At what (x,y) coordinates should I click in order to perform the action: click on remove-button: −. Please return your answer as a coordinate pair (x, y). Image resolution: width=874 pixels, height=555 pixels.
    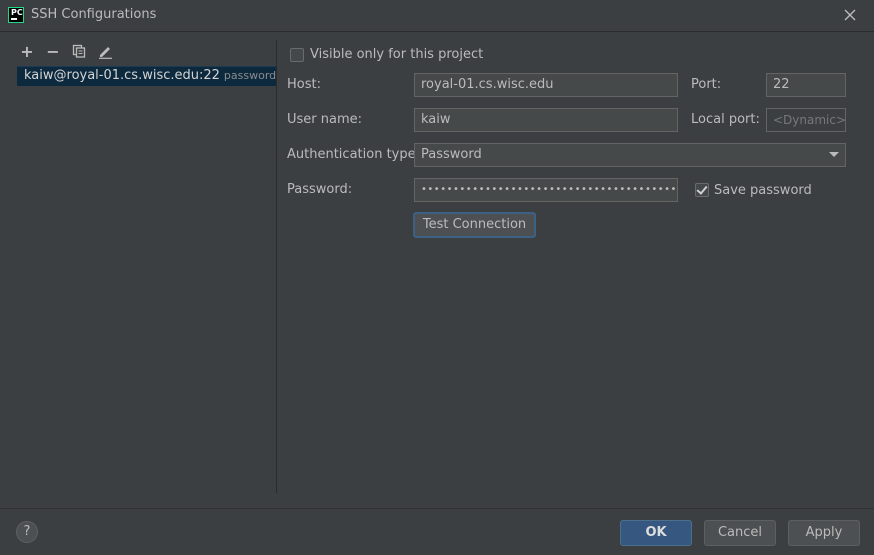
    Looking at the image, I should click on (53, 51).